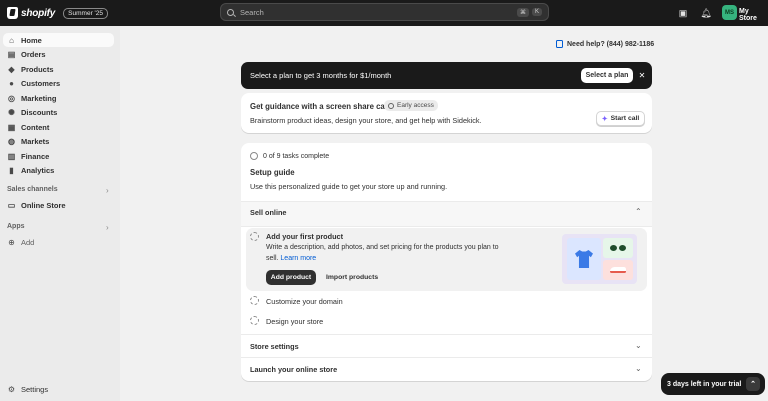  What do you see at coordinates (11, 40) in the screenshot?
I see `home-icon: ⌂` at bounding box center [11, 40].